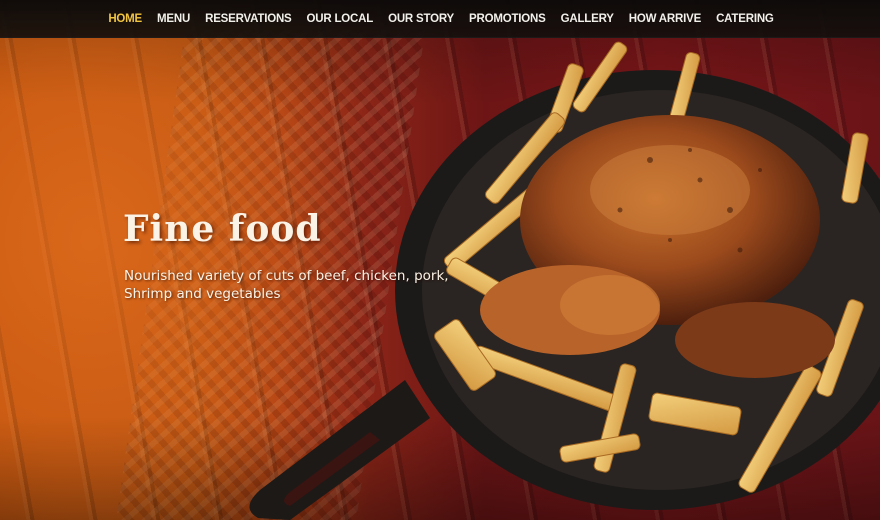  Describe the element at coordinates (421, 19) in the screenshot. I see `nav-item-our-story: OUR STORY` at that location.